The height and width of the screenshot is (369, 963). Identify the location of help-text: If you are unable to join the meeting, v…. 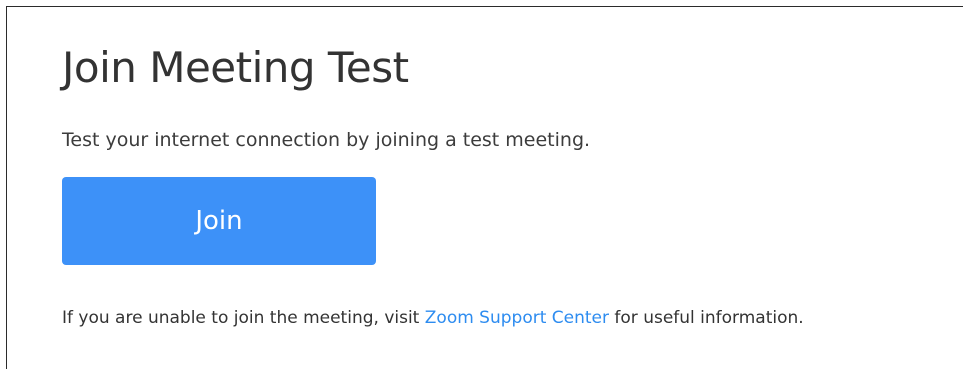
(507, 318).